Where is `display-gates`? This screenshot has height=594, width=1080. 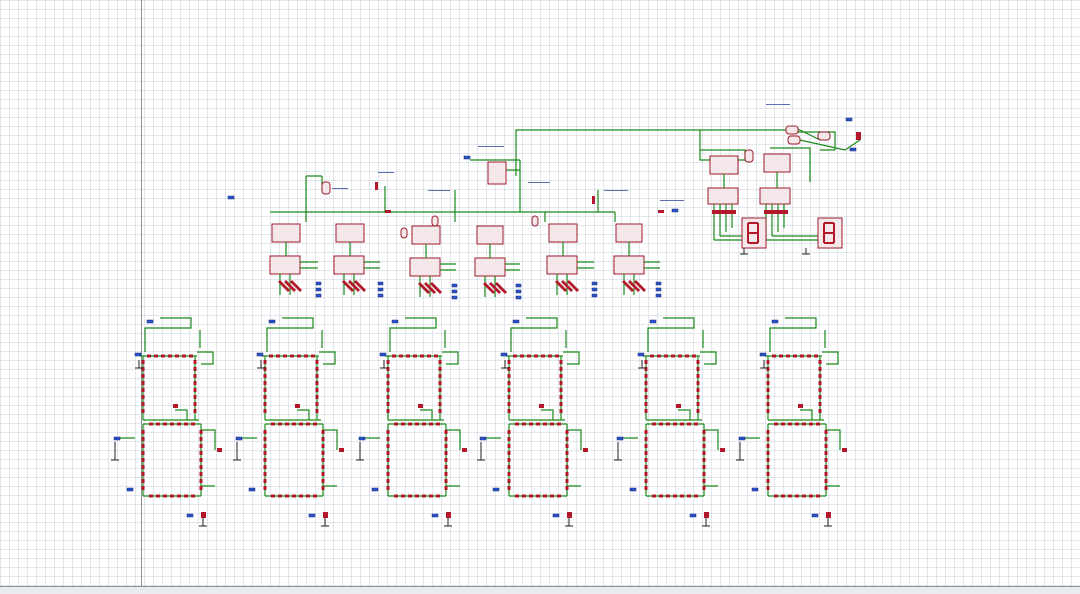
display-gates is located at coordinates (823, 134).